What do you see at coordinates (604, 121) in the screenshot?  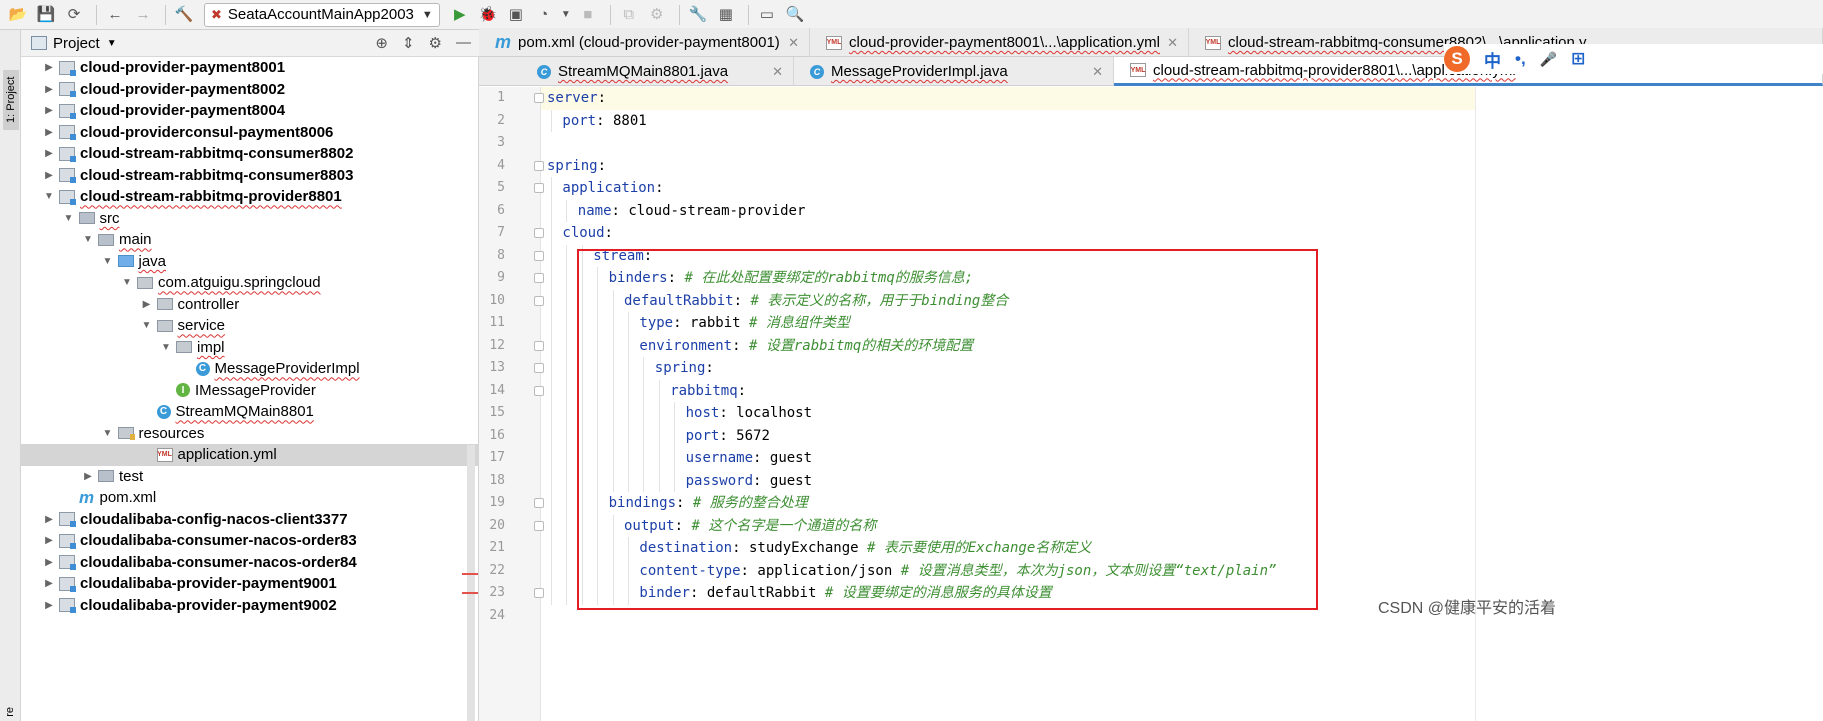 I see `code-line: port: 8801` at bounding box center [604, 121].